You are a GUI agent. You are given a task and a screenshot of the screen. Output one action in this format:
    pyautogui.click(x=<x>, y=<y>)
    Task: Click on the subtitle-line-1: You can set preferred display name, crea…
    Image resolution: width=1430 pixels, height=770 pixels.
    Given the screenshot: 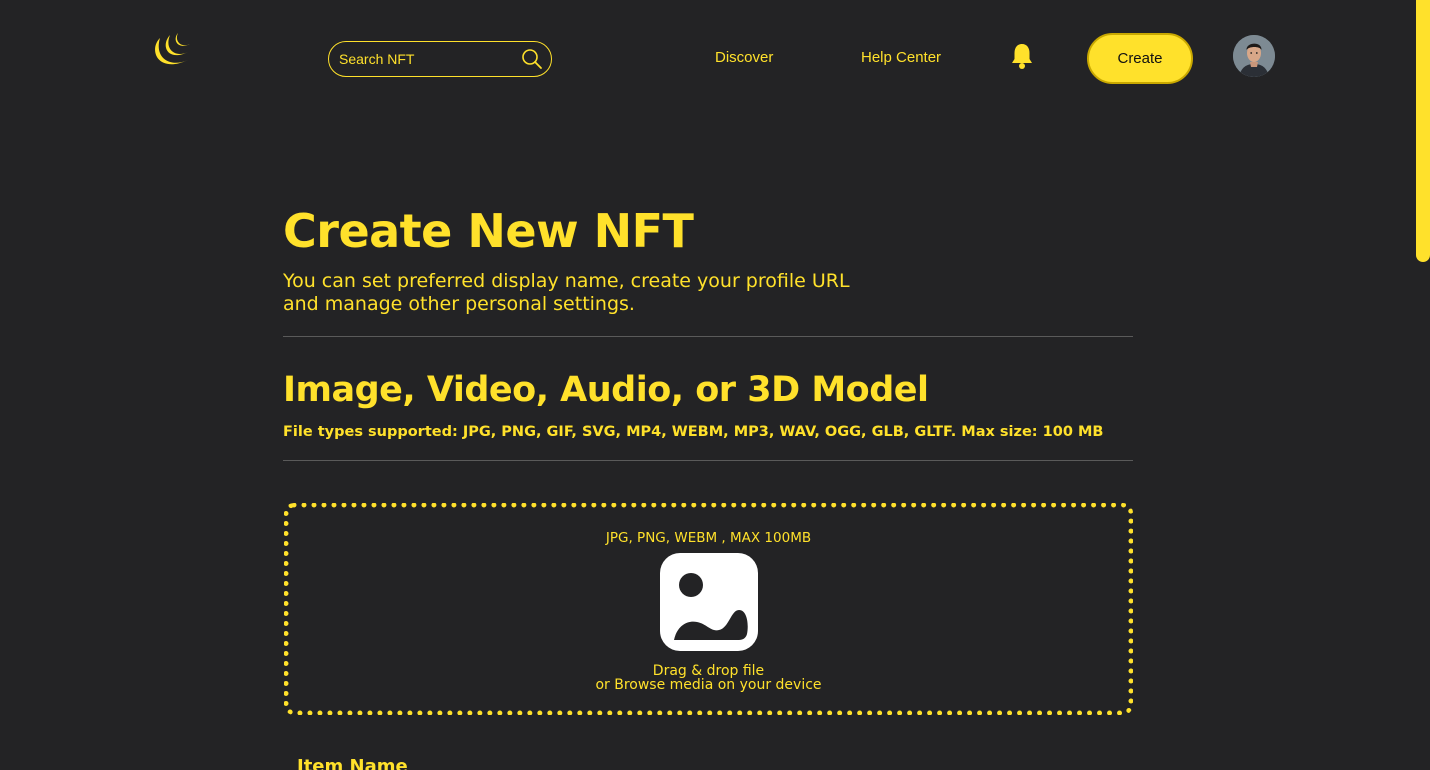 What is the action you would take?
    pyautogui.click(x=566, y=281)
    